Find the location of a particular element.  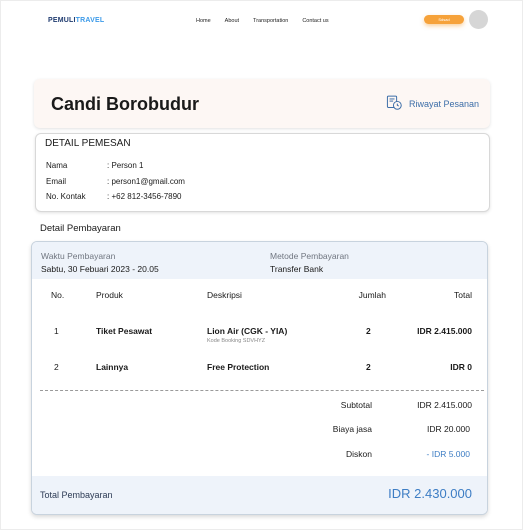

row-2-quantity: 2 is located at coordinates (368, 367).